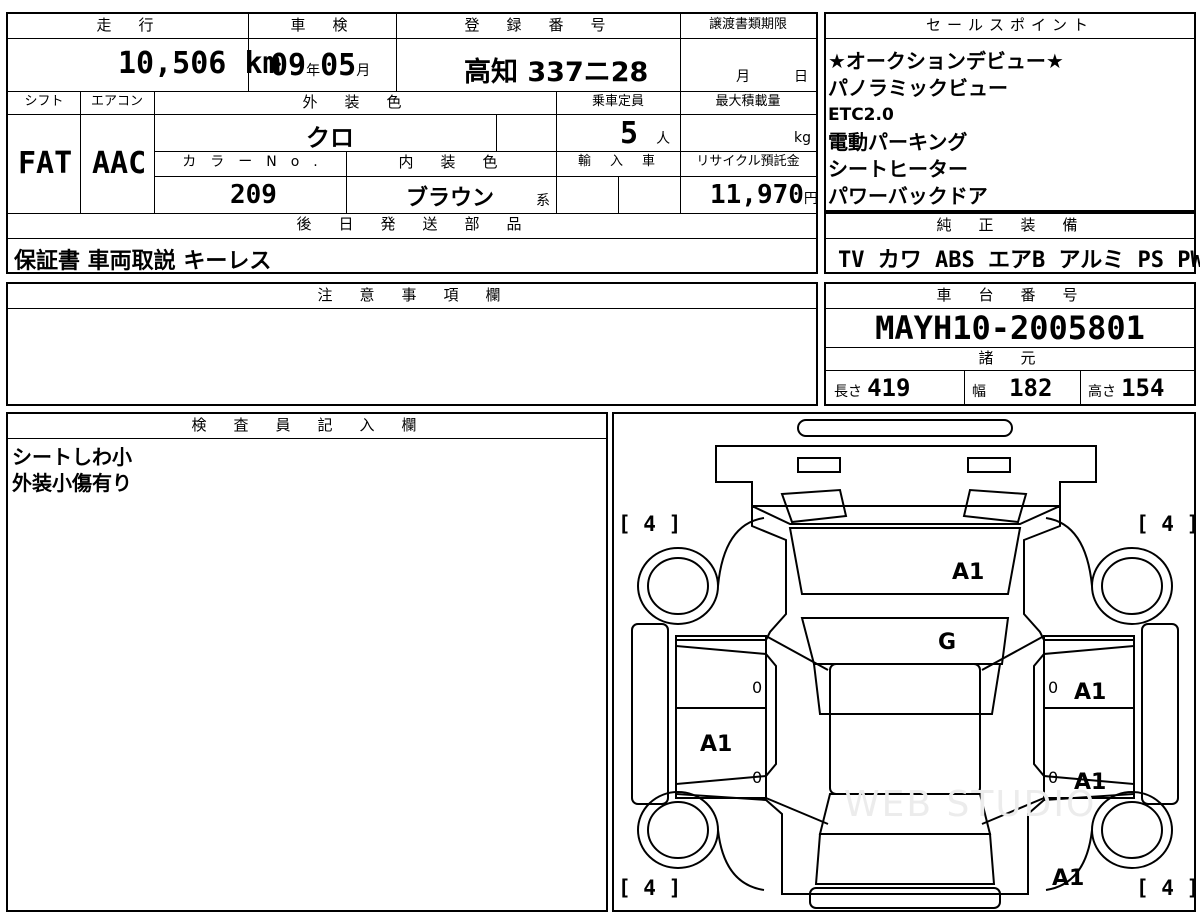 This screenshot has width=1200, height=912. I want to click on exterior-color-header: 外 装 色, so click(355, 102).